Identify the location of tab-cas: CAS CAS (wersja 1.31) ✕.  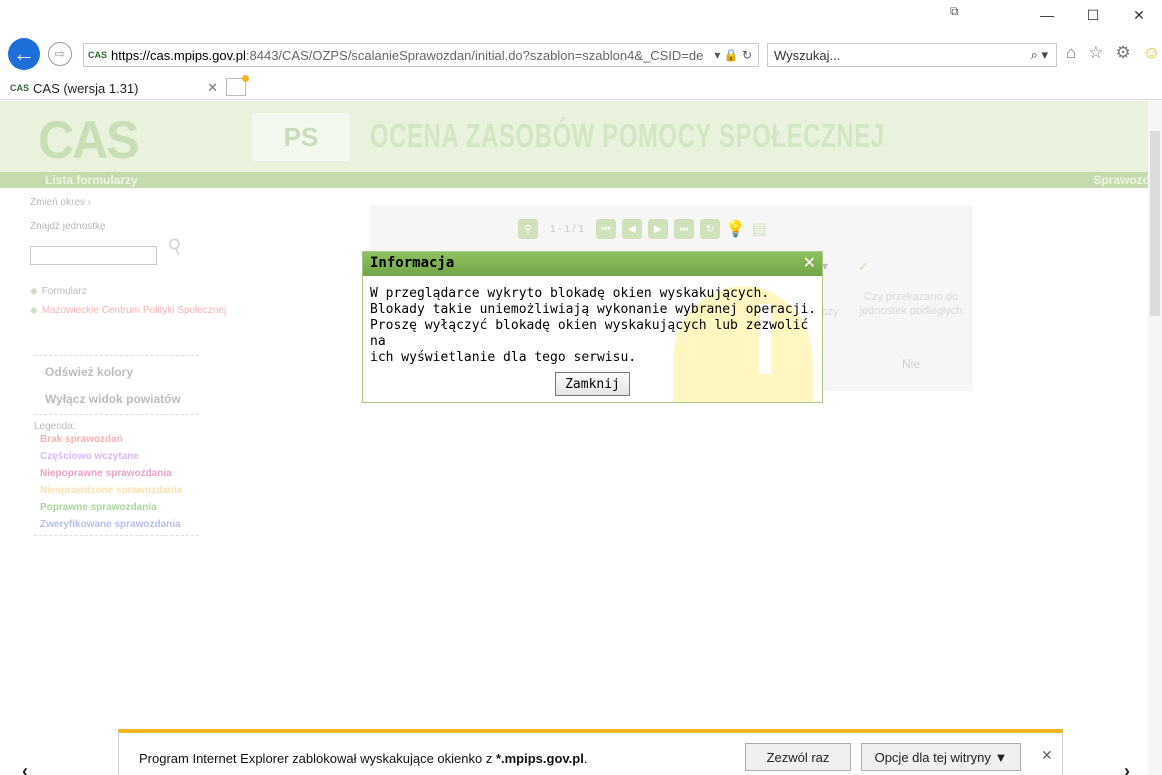
(117, 88).